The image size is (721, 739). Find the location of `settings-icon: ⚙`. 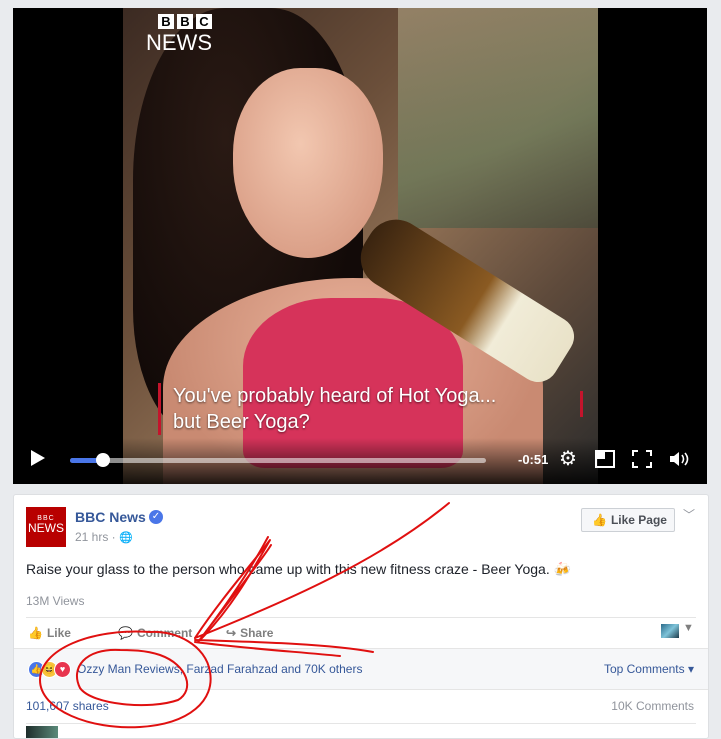

settings-icon: ⚙ is located at coordinates (568, 459).